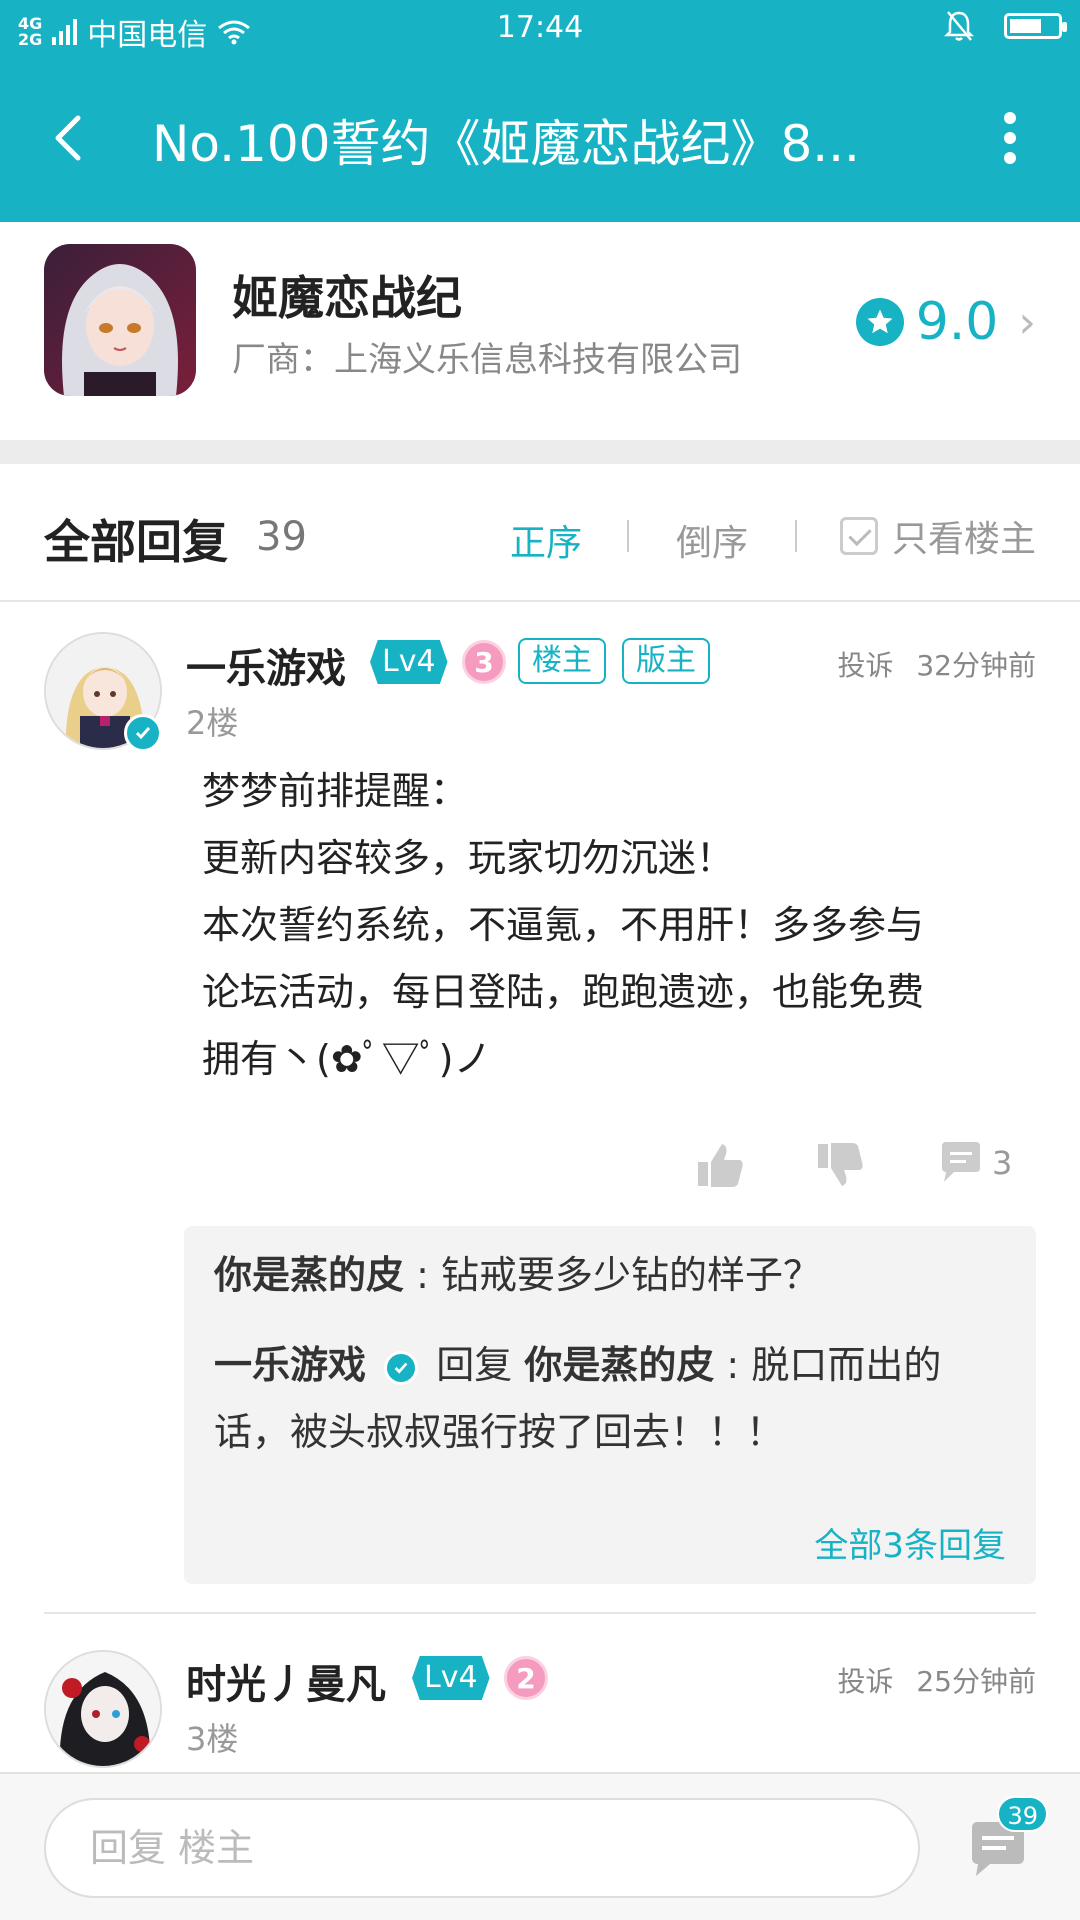  I want to click on owner-tag: 楼主, so click(562, 661).